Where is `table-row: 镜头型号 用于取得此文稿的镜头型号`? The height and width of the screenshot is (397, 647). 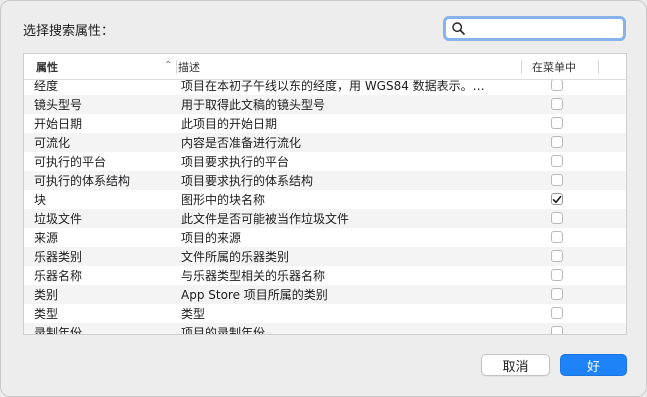 table-row: 镜头型号 用于取得此文稿的镜头型号 is located at coordinates (325, 104).